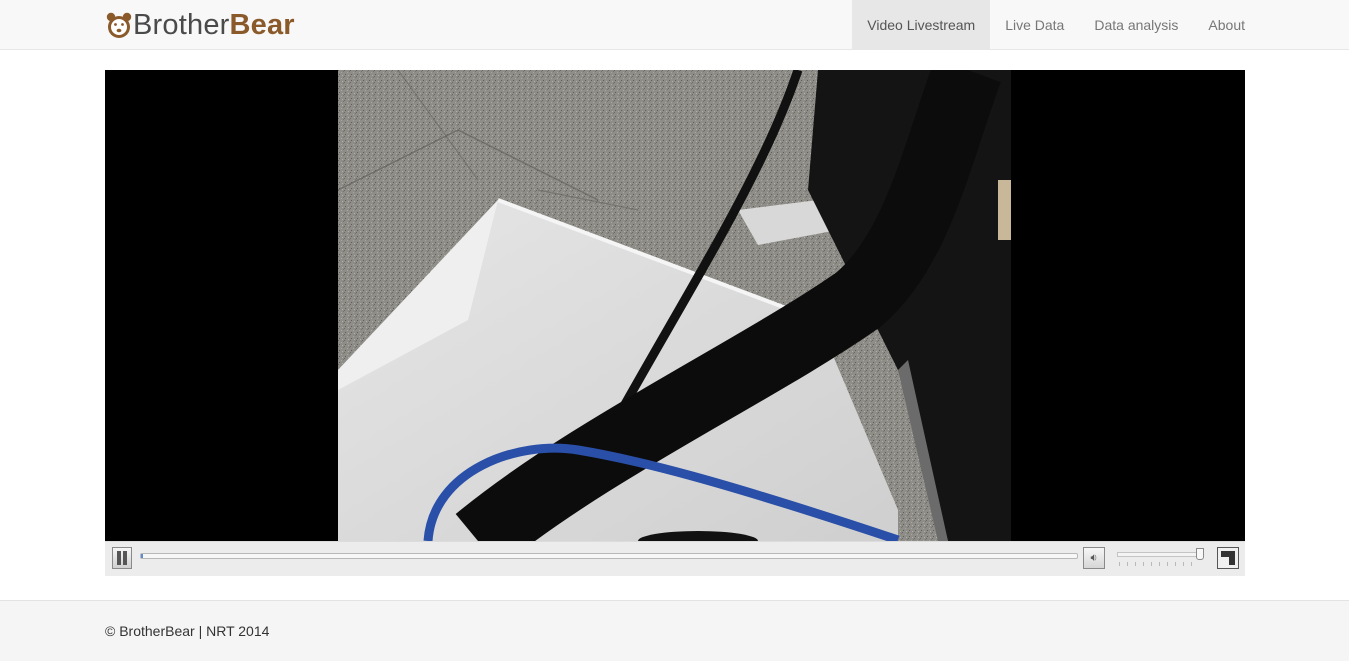 The width and height of the screenshot is (1349, 661). I want to click on volume-track, so click(1160, 554).